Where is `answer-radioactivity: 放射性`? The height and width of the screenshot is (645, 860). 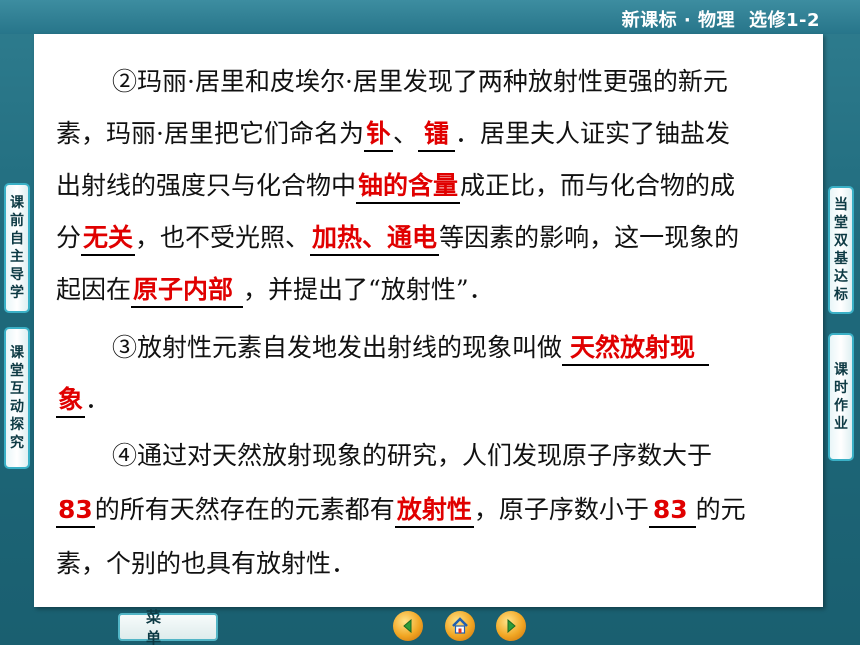 answer-radioactivity: 放射性 is located at coordinates (434, 511).